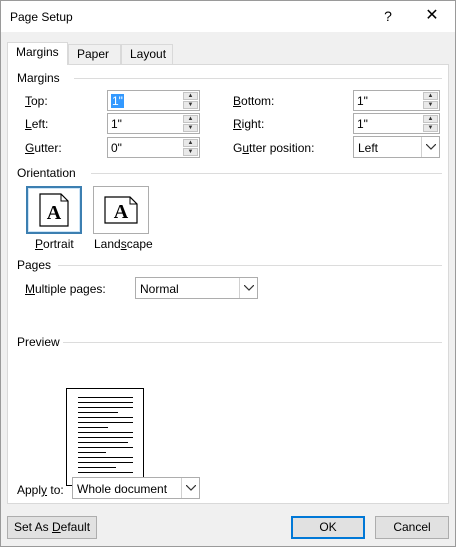 The height and width of the screenshot is (547, 456). Describe the element at coordinates (396, 100) in the screenshot. I see `bottom-margin-spinner: 1" ▲ ▼` at that location.